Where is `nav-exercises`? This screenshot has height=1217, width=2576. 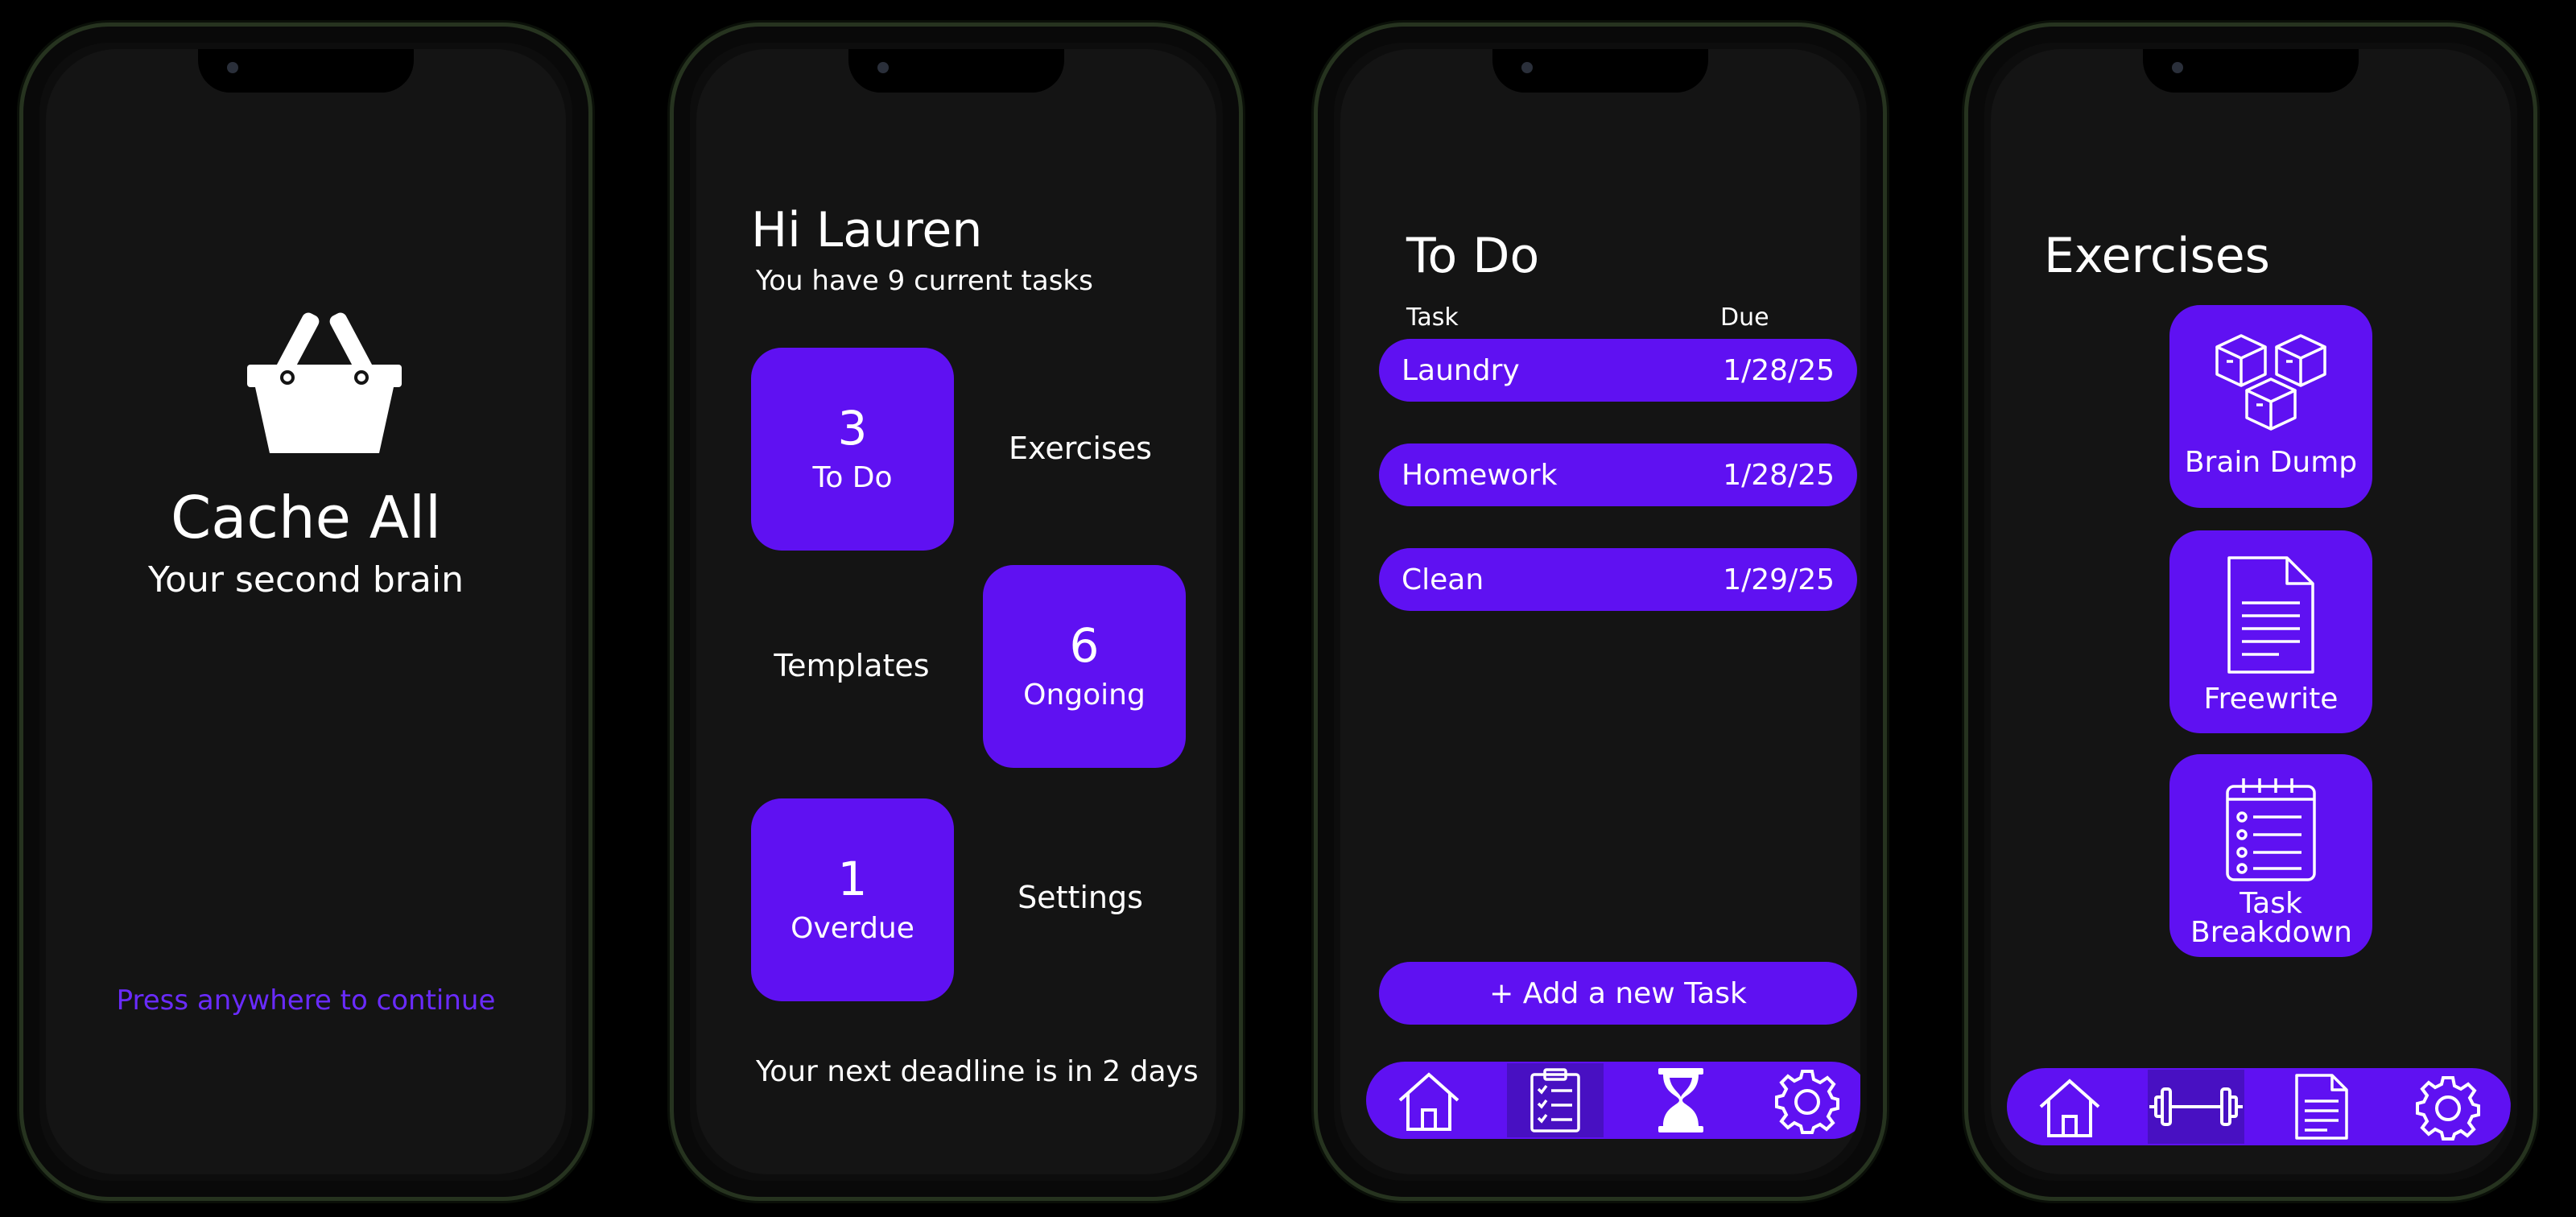 nav-exercises is located at coordinates (2195, 1107).